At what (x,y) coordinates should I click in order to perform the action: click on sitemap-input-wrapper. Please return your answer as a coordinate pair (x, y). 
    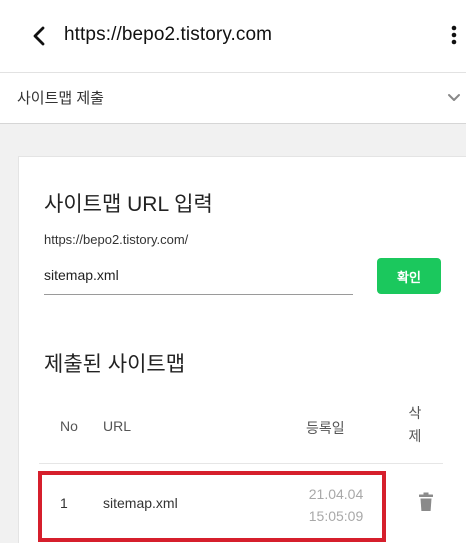
    Looking at the image, I should click on (198, 277).